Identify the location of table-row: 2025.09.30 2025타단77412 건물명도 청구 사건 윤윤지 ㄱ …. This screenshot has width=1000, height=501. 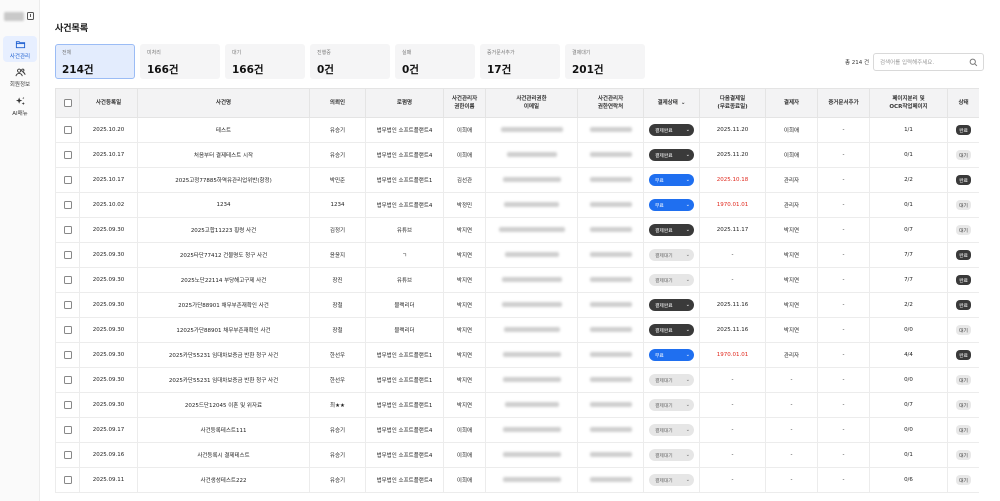
(517, 255).